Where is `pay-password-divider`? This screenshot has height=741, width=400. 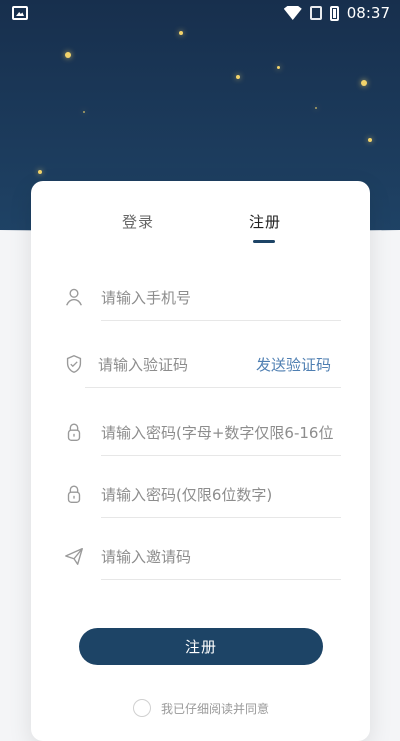 pay-password-divider is located at coordinates (221, 517).